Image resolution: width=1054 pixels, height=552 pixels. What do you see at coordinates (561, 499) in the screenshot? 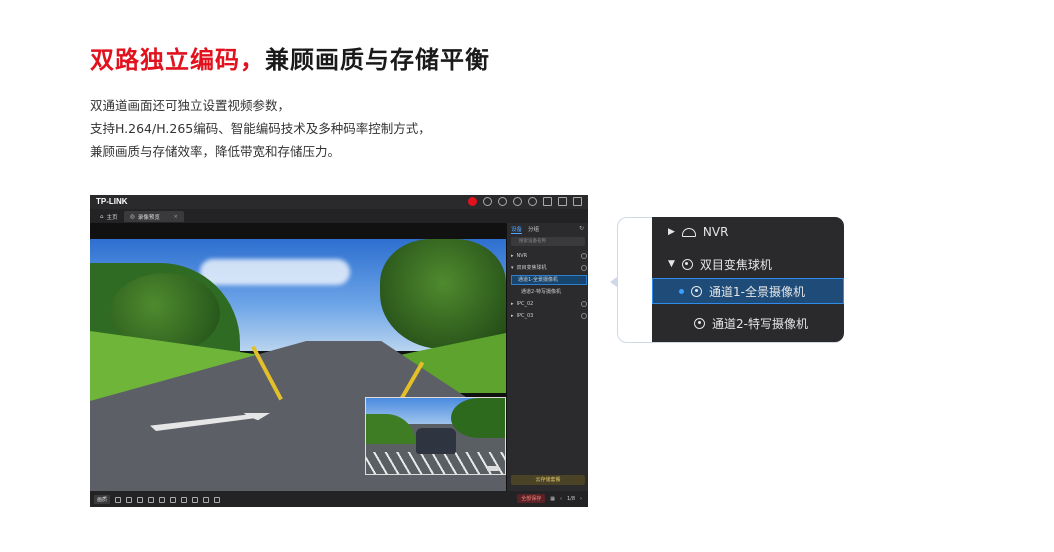
I see `prev-page-icon: ‹` at bounding box center [561, 499].